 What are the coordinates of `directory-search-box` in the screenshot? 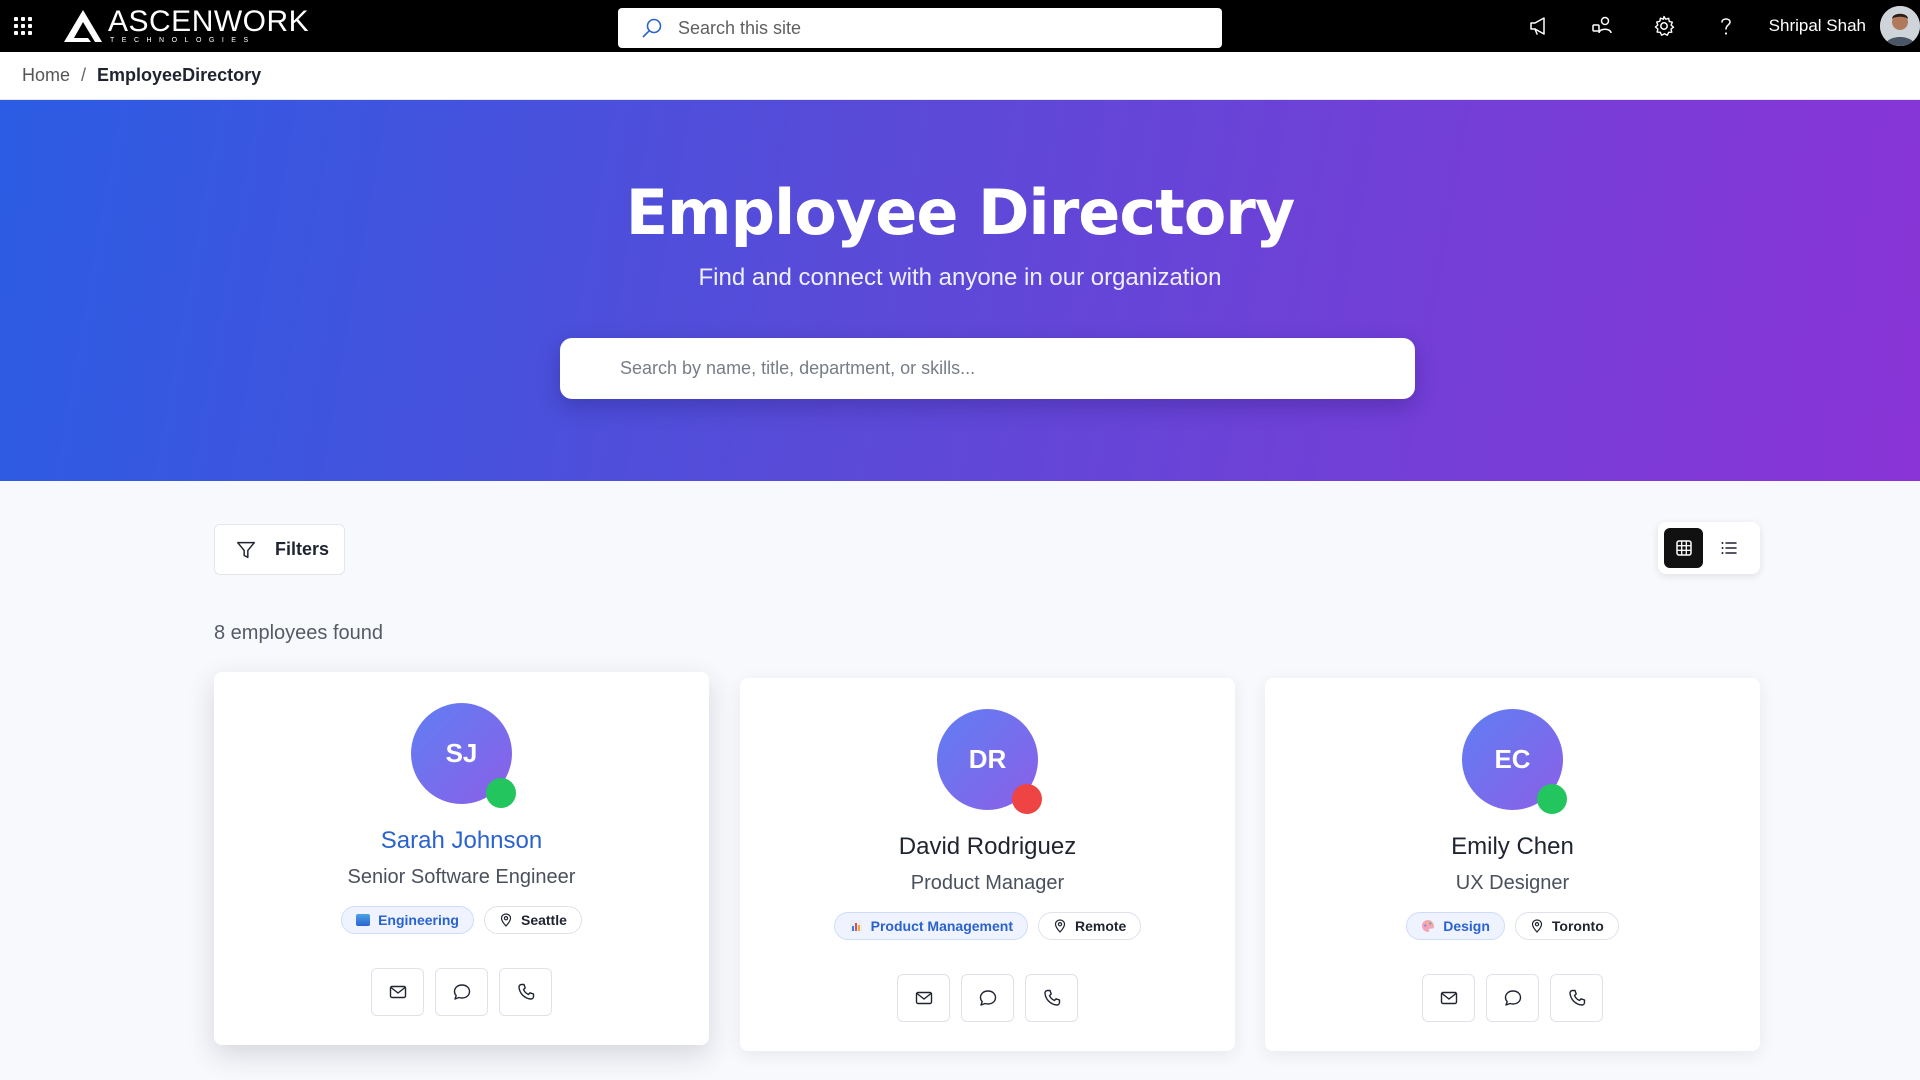 It's located at (987, 368).